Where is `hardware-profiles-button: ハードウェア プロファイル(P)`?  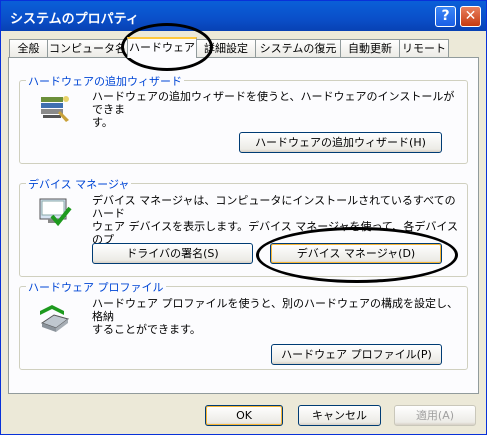
hardware-profiles-button: ハードウェア プロファイル(P) is located at coordinates (356, 354).